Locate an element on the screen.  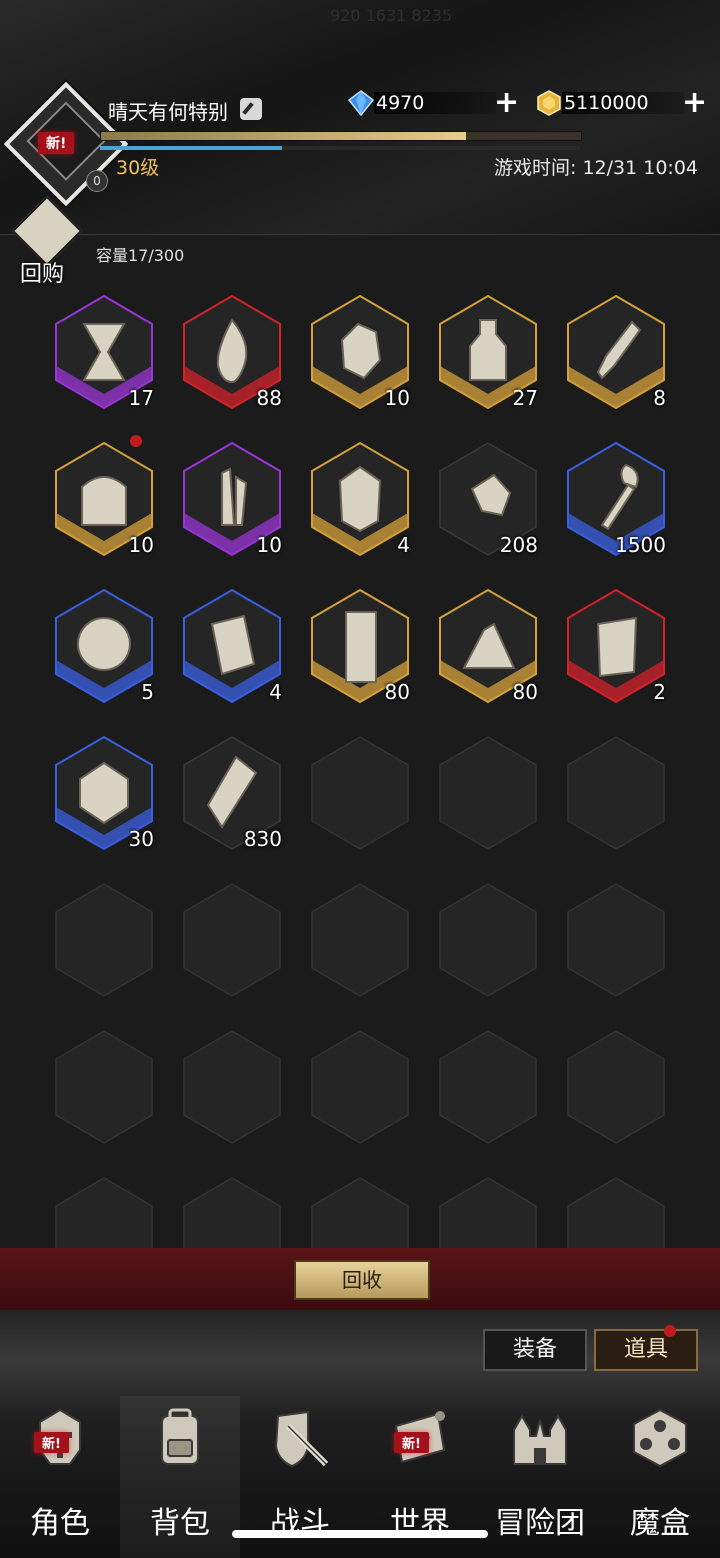
tab-equipment: 装备 is located at coordinates (535, 1350).